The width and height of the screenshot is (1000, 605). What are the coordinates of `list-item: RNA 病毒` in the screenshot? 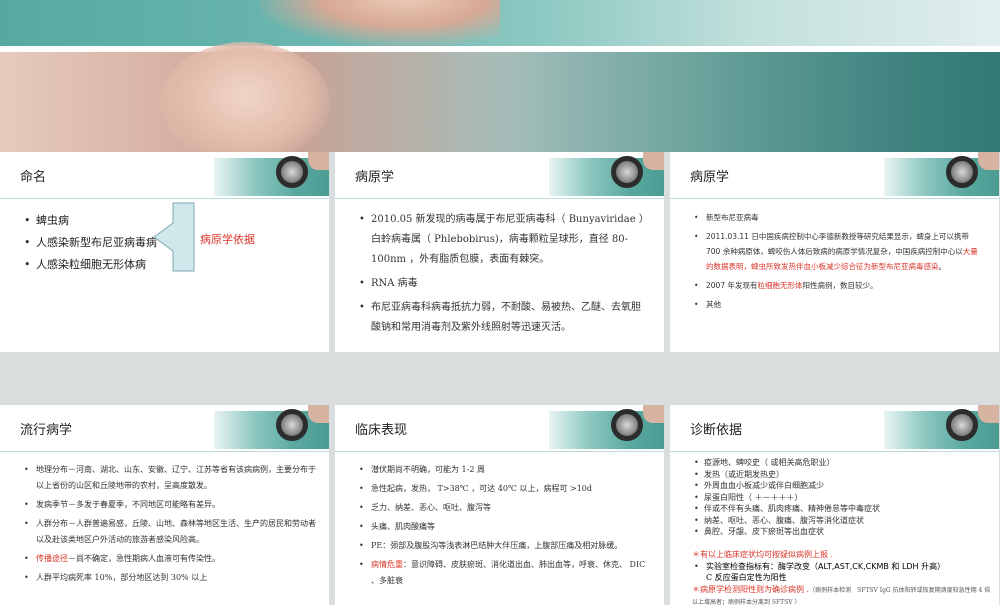 It's located at (502, 284).